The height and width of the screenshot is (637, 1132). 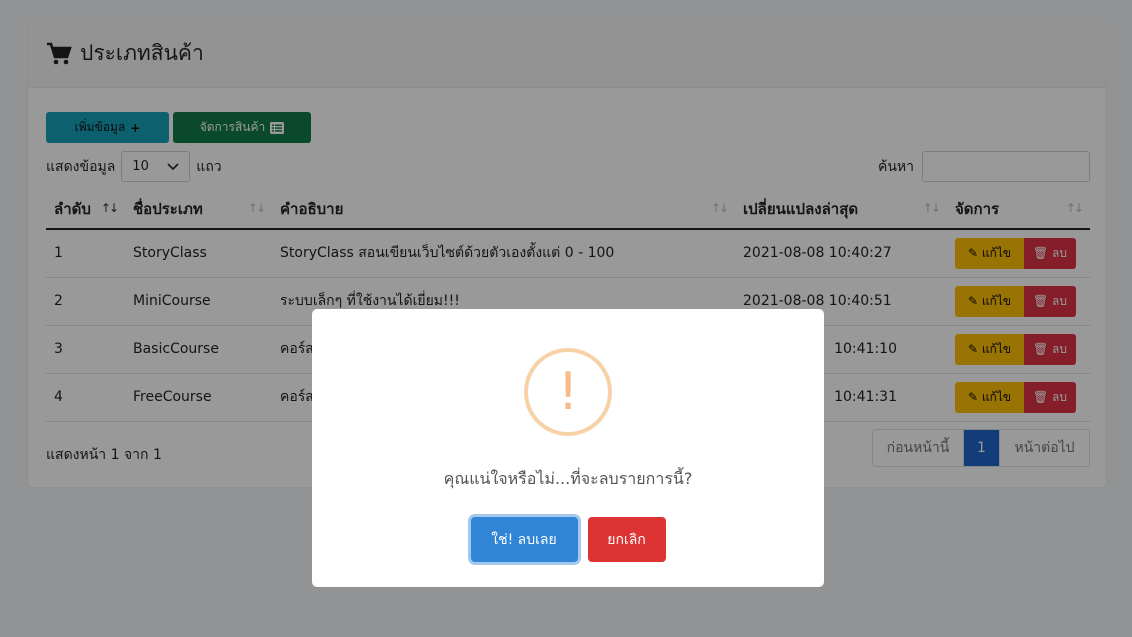 I want to click on warning-icon: !, so click(x=568, y=392).